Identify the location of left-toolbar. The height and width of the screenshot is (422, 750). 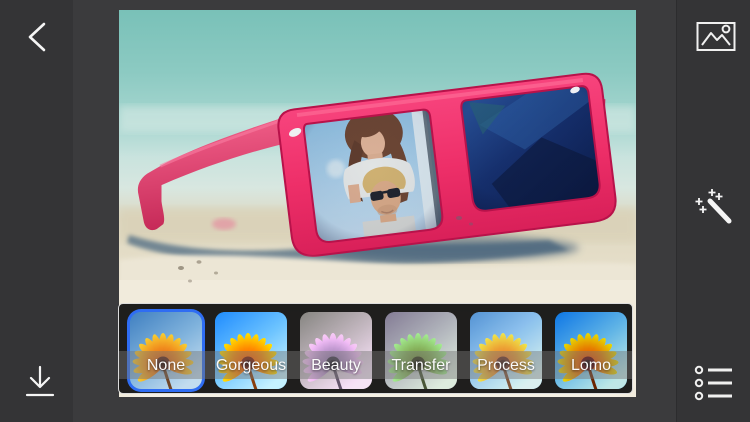
(36, 211).